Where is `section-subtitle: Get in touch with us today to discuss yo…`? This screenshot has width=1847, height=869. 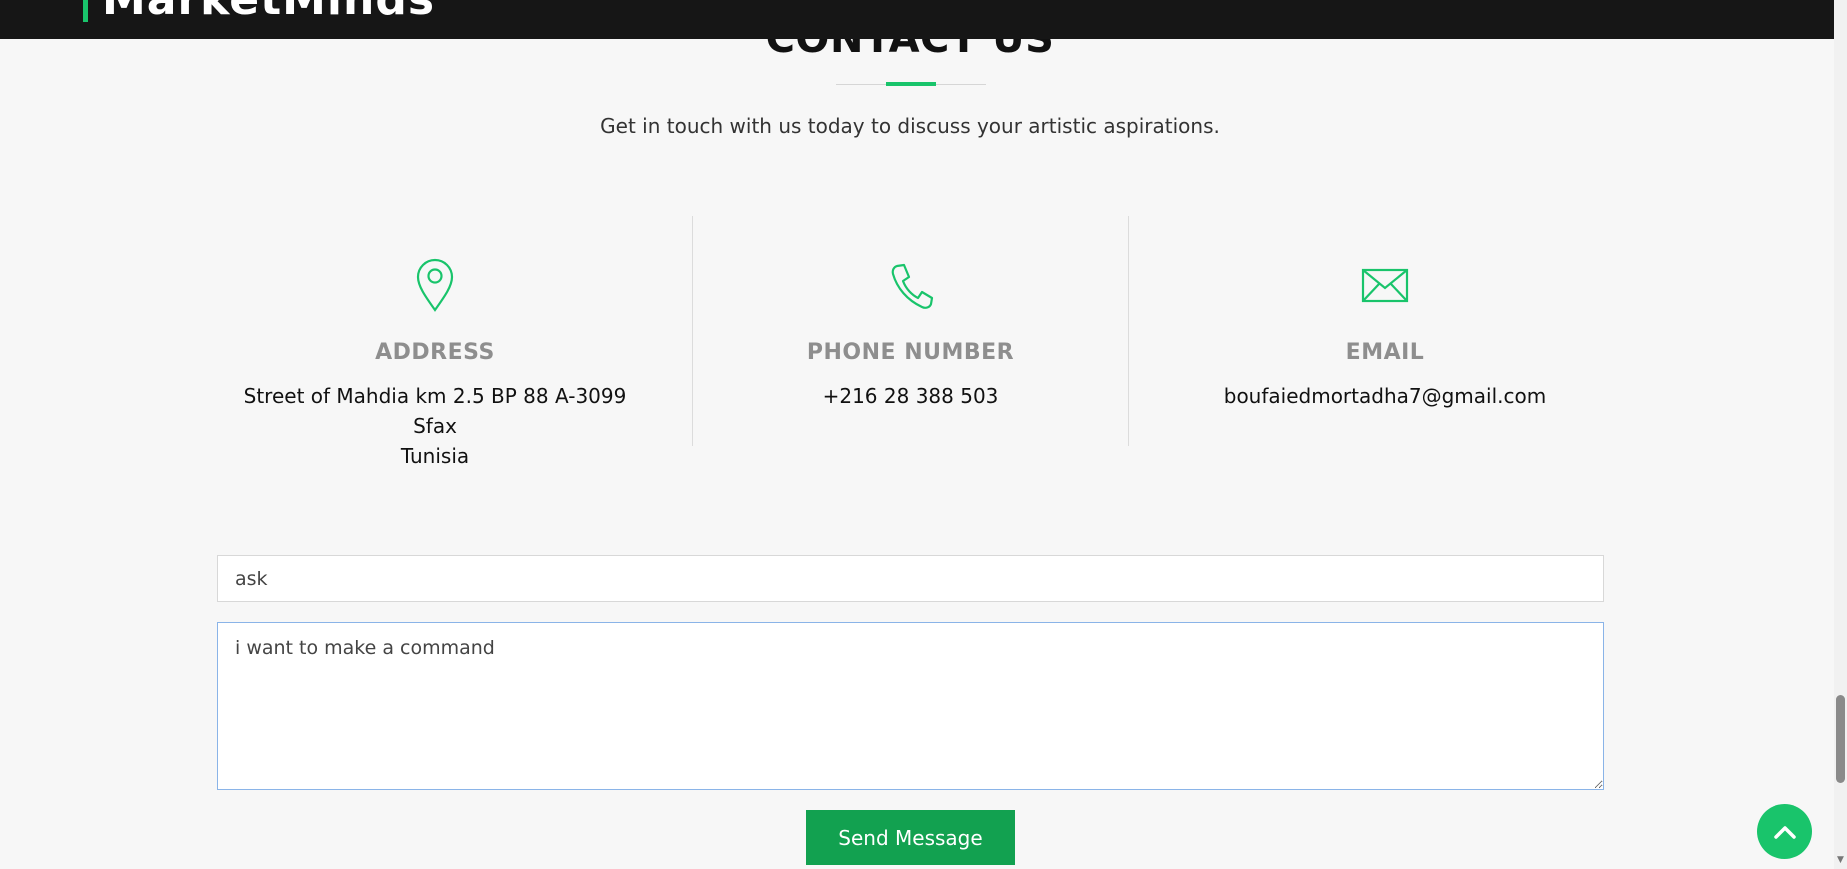
section-subtitle: Get in touch with us today to discuss yo… is located at coordinates (910, 126).